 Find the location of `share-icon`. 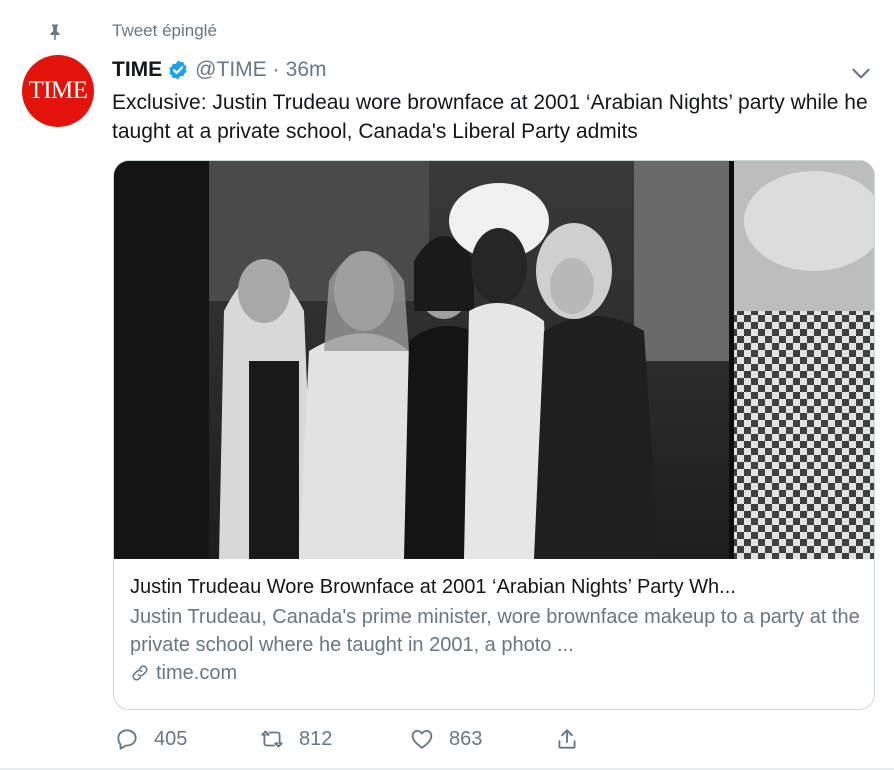

share-icon is located at coordinates (567, 739).